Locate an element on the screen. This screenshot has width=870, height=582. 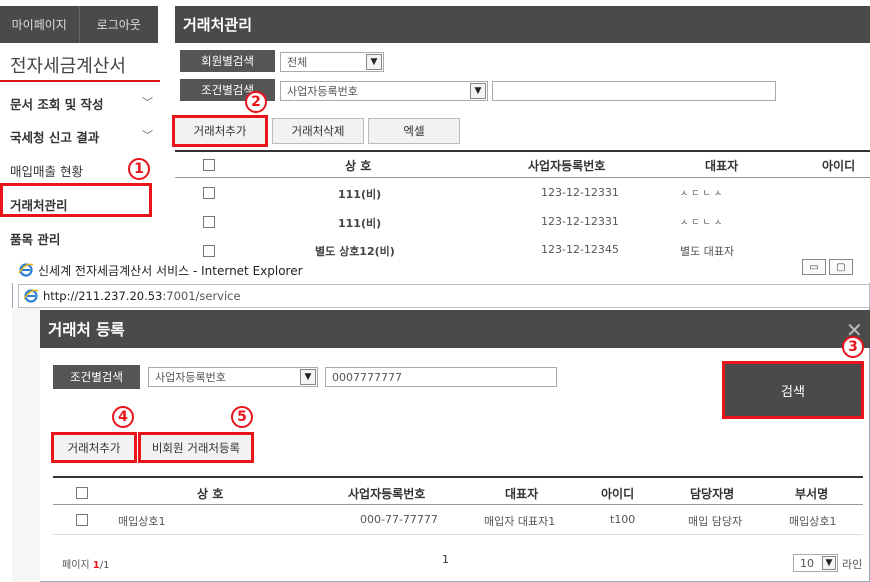
member-search-label: 회원별검색 is located at coordinates (227, 61).